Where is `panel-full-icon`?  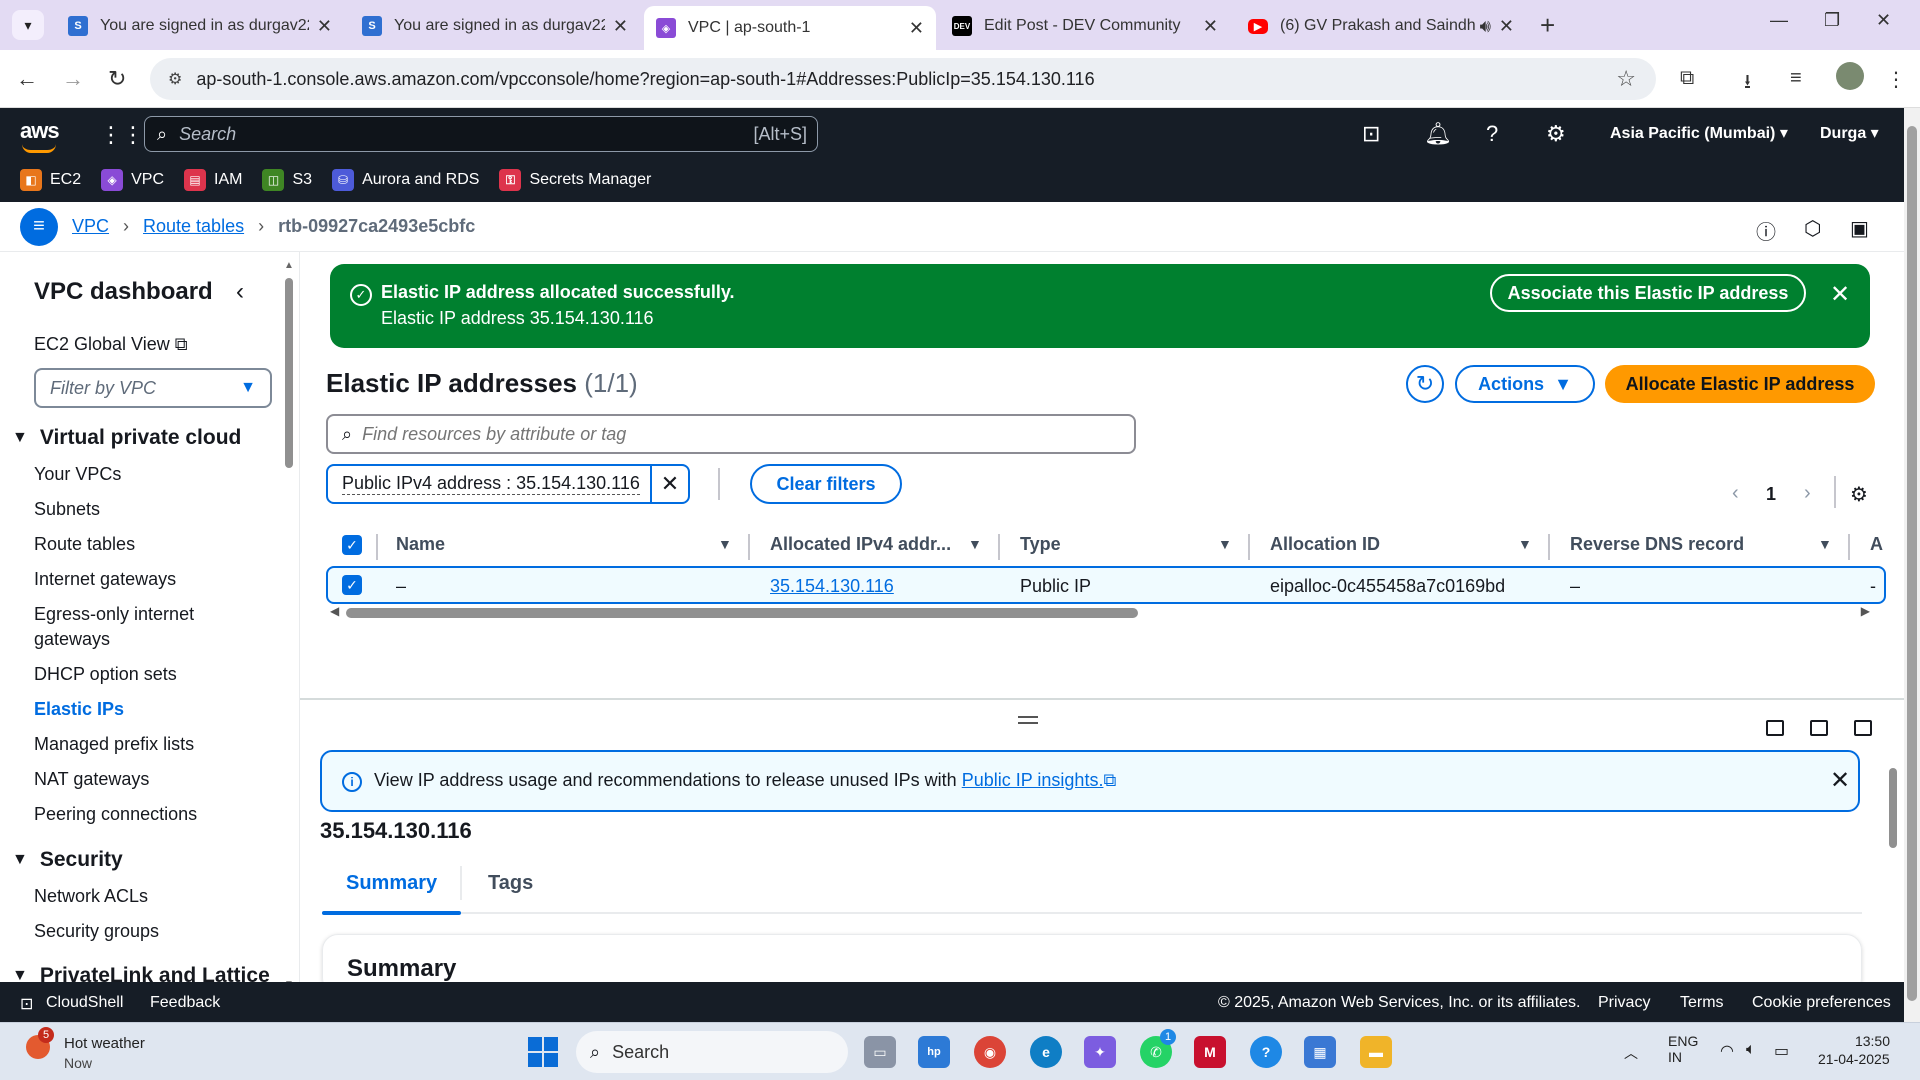 panel-full-icon is located at coordinates (1863, 728).